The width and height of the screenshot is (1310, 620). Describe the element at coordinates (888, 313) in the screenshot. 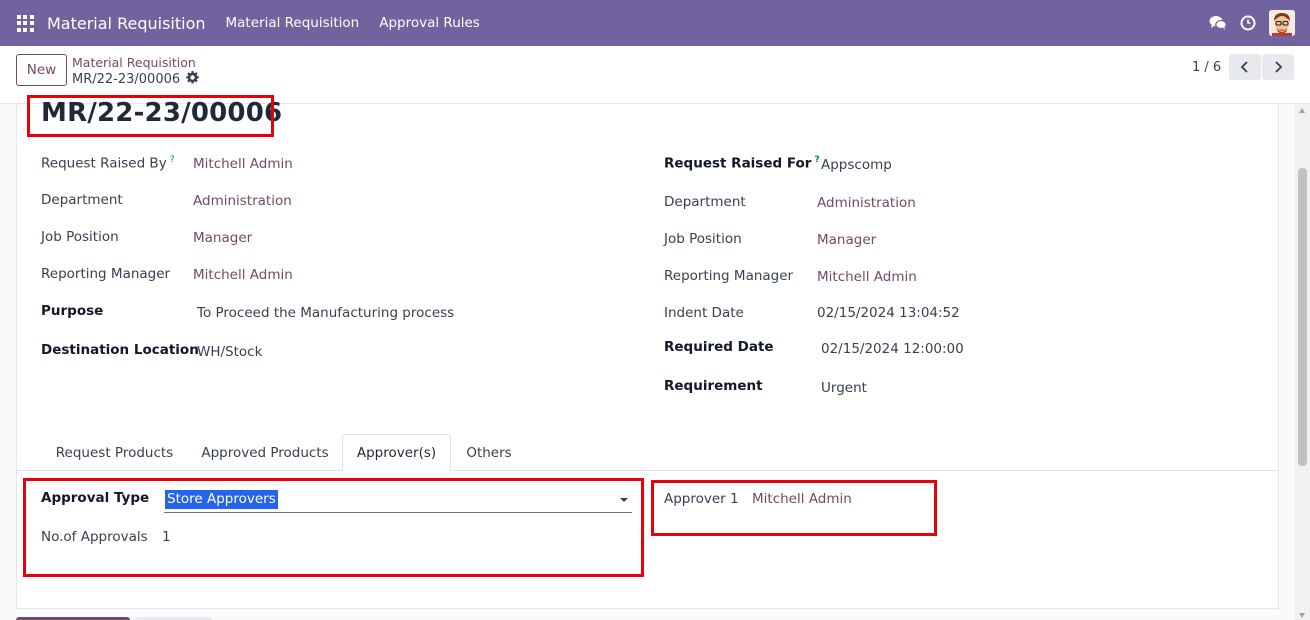

I see `field-indent-date: 02/15/2024 13:04:52` at that location.